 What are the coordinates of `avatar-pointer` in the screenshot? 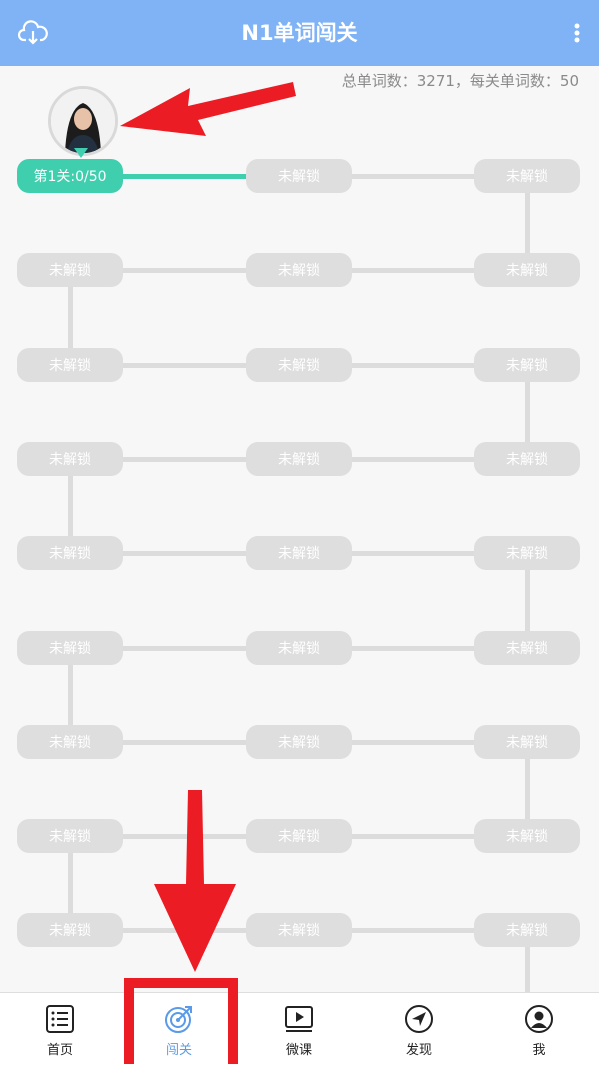 It's located at (81, 153).